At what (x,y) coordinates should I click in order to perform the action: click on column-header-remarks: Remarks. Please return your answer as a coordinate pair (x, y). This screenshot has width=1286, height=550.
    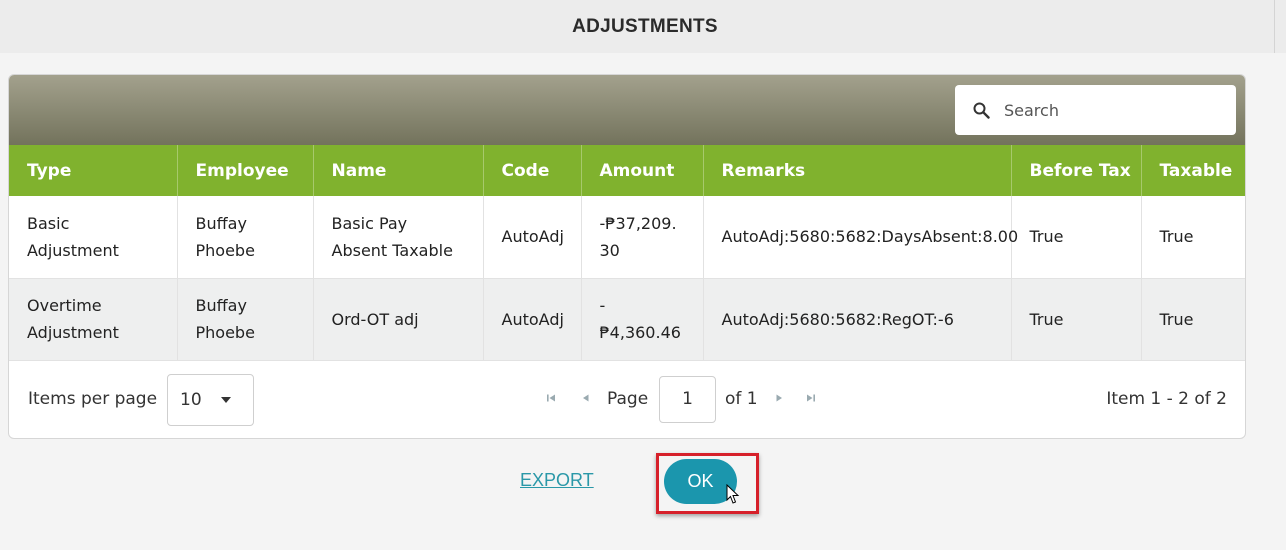
    Looking at the image, I should click on (857, 170).